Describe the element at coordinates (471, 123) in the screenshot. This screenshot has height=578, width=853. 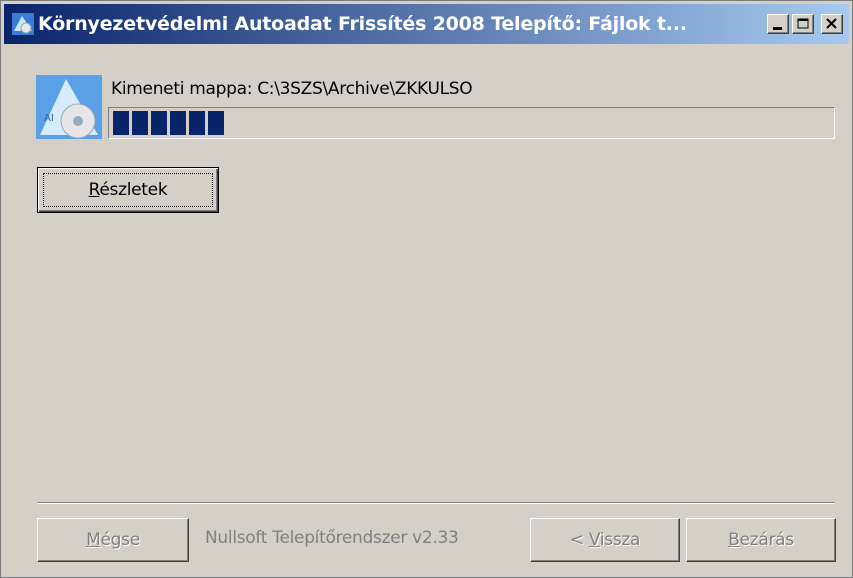
I see `install-progress-bar` at that location.